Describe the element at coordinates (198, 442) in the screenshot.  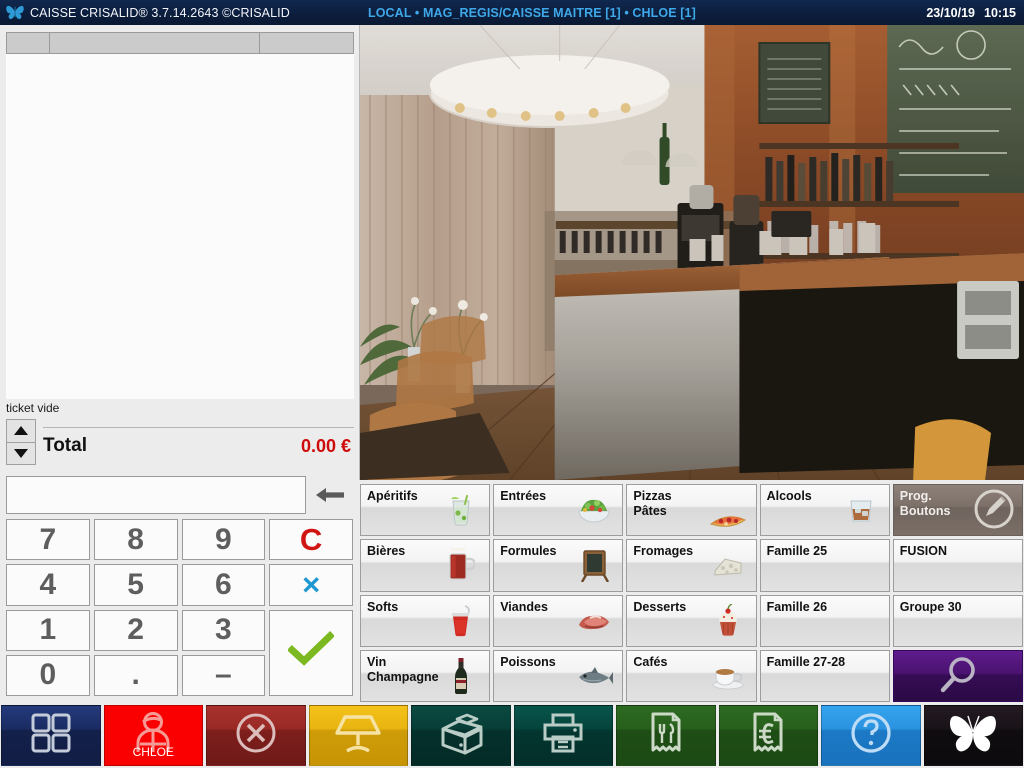
I see `total-display: Total 0.00 €` at that location.